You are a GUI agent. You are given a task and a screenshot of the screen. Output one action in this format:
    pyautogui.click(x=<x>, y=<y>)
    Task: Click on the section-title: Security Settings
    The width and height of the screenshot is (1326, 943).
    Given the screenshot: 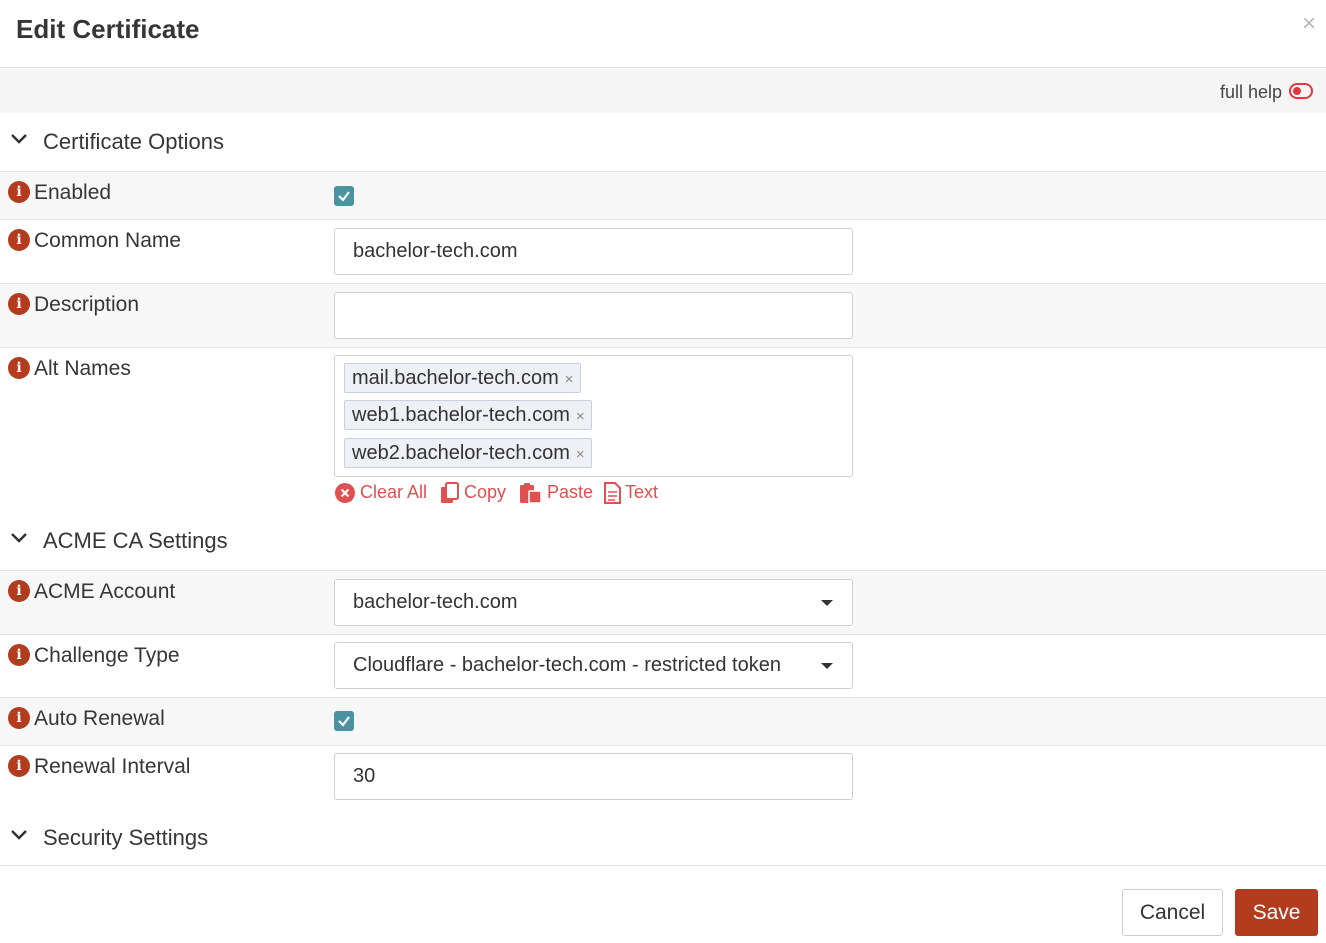 What is the action you would take?
    pyautogui.click(x=126, y=837)
    